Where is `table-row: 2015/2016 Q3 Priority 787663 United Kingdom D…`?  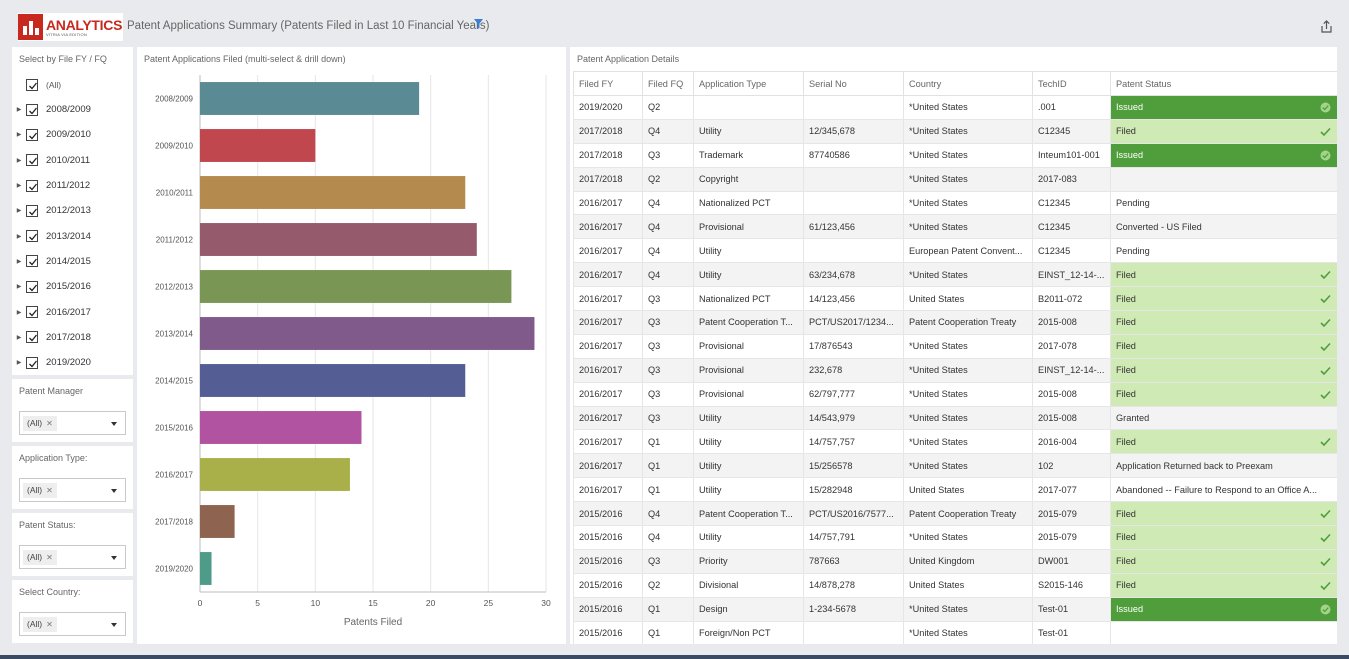 table-row: 2015/2016 Q3 Priority 787663 United Kingdom D… is located at coordinates (955, 561).